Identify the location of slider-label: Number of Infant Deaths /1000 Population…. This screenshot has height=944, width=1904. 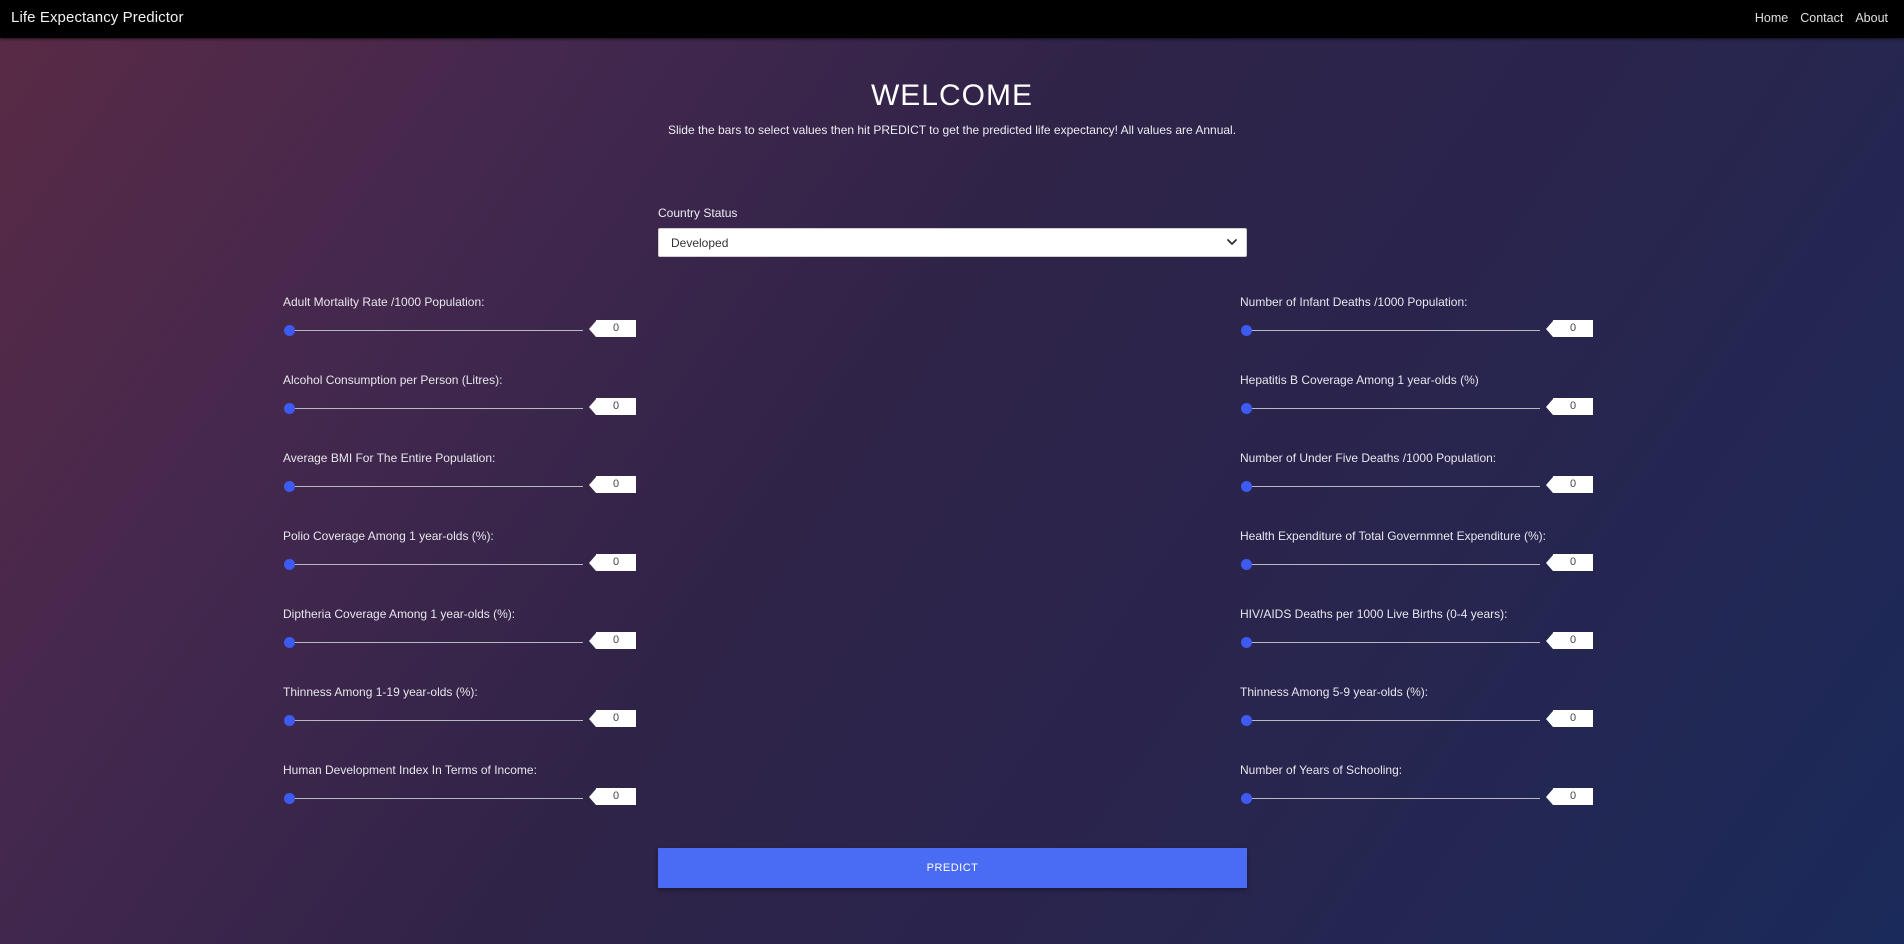
(1354, 302).